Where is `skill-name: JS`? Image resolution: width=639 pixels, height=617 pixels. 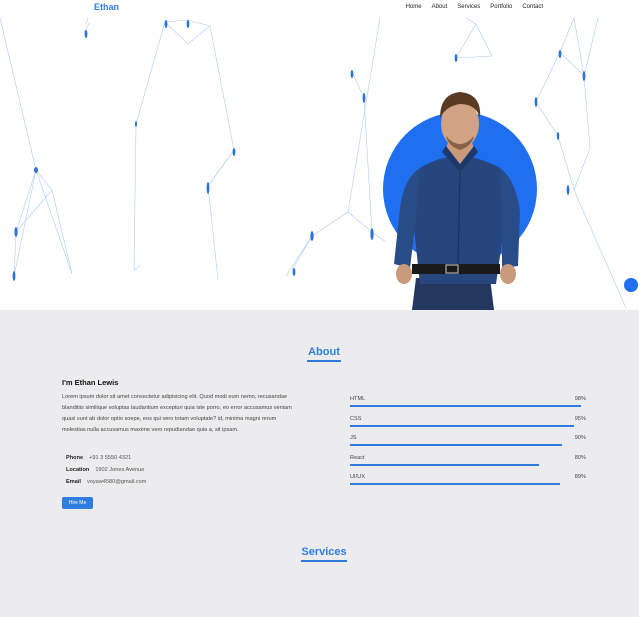
skill-name: JS is located at coordinates (353, 438).